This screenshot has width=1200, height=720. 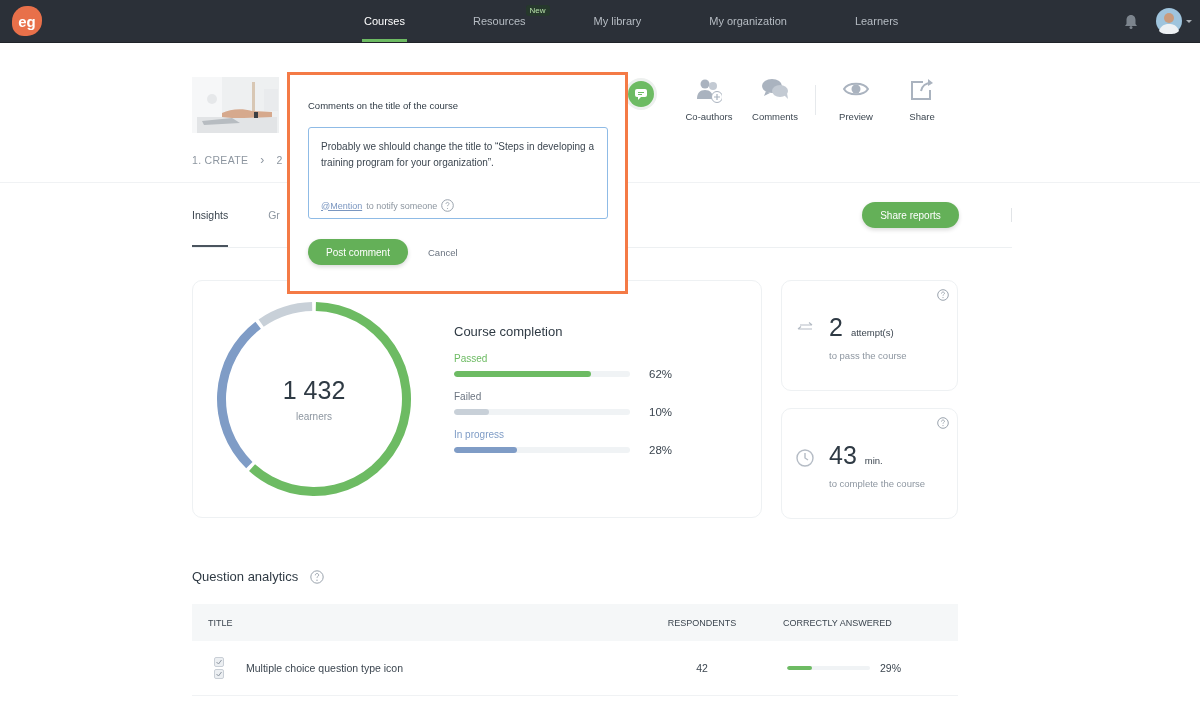 I want to click on chevron-icon: ›, so click(x=262, y=160).